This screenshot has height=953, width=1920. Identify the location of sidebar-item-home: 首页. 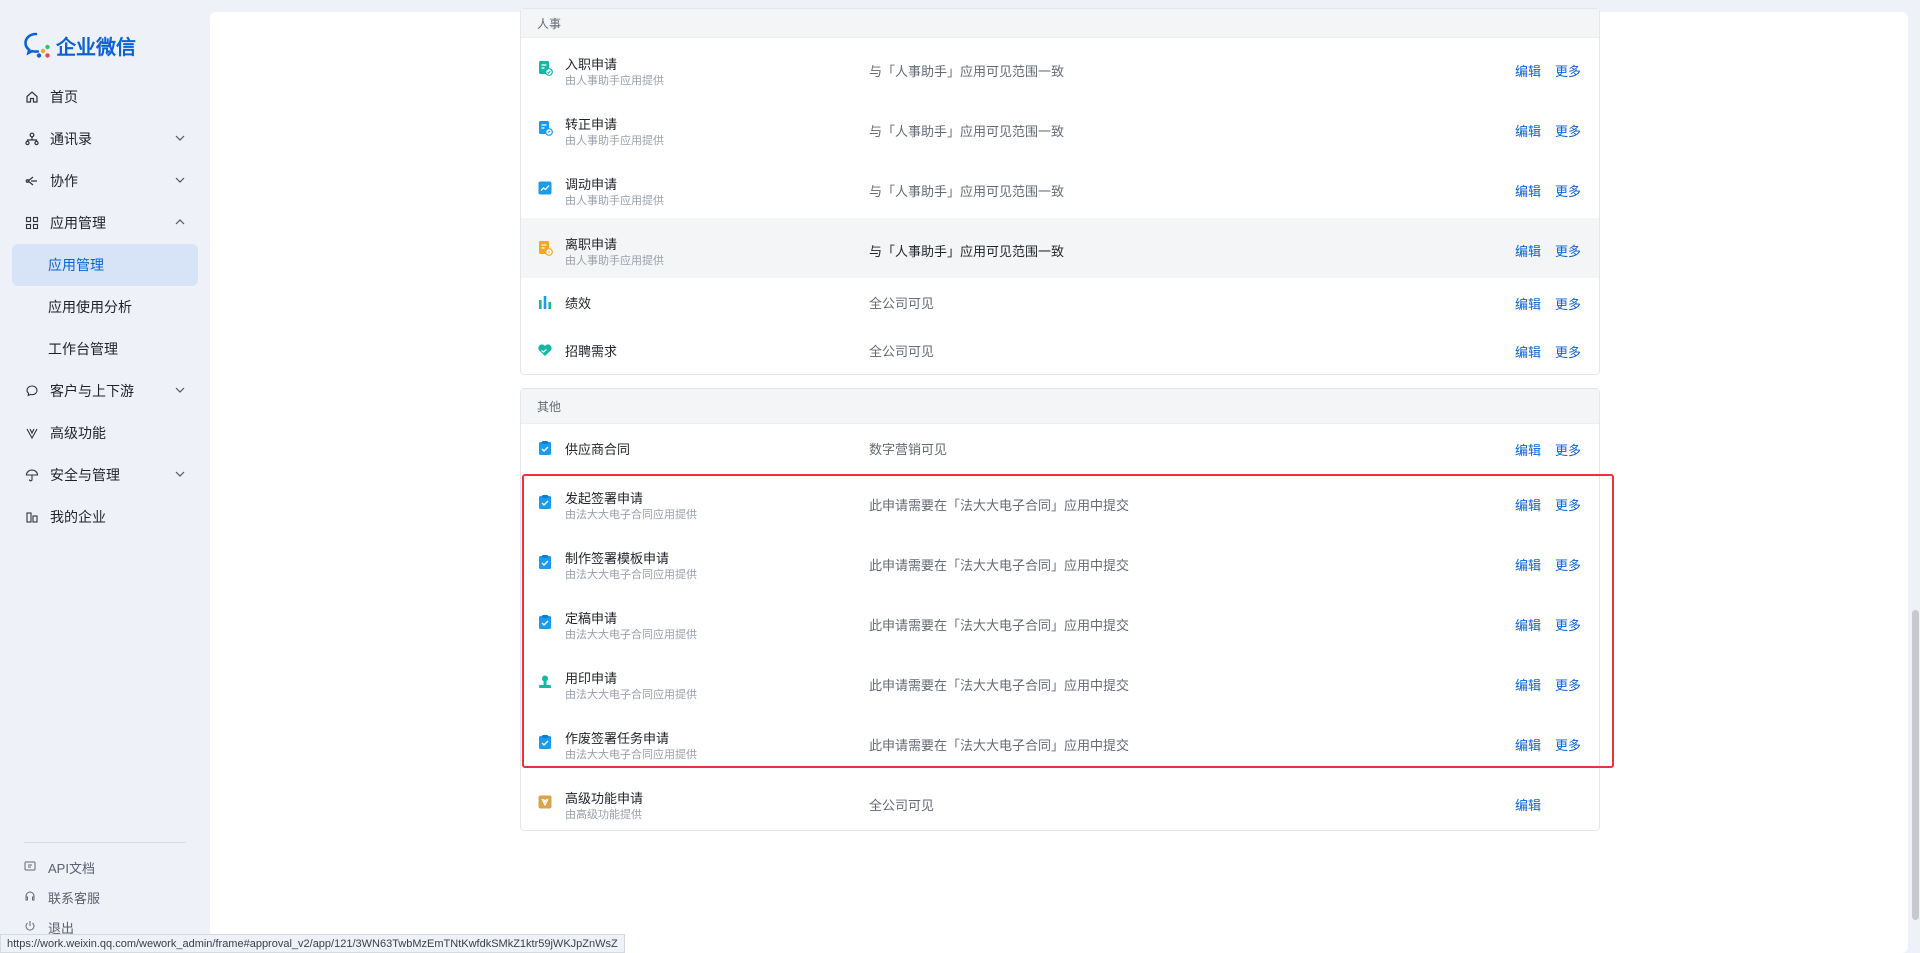
(105, 97).